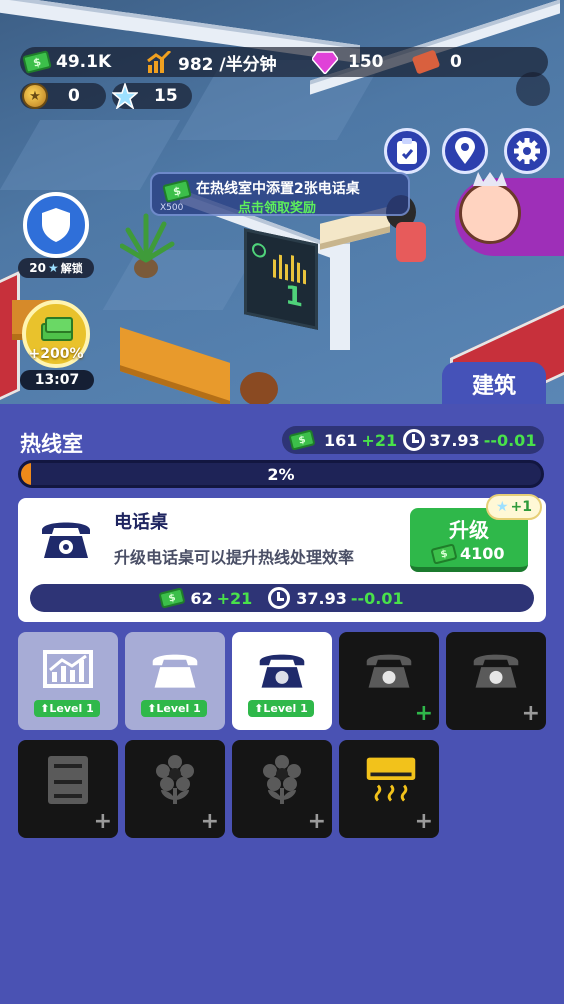 This screenshot has width=564, height=1004. What do you see at coordinates (456, 62) in the screenshot?
I see `ticket-count: 0` at bounding box center [456, 62].